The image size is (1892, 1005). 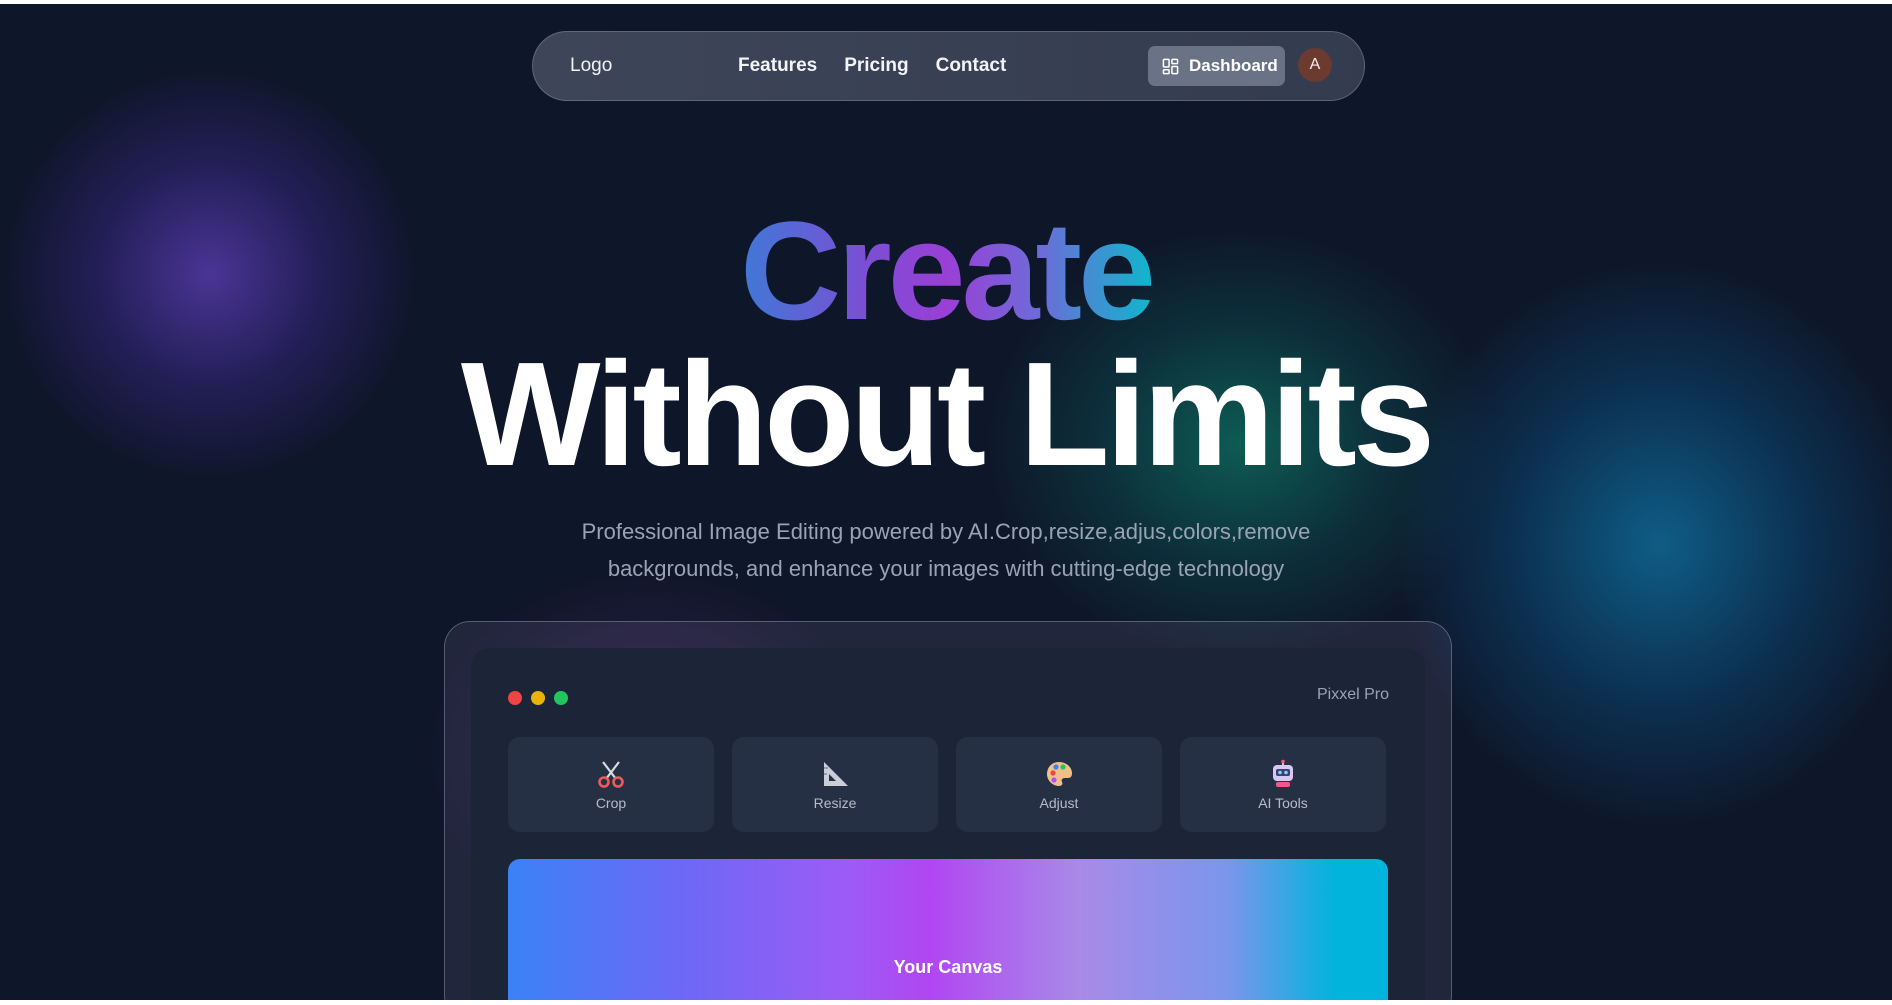 What do you see at coordinates (561, 698) in the screenshot?
I see `window-maximize-dot` at bounding box center [561, 698].